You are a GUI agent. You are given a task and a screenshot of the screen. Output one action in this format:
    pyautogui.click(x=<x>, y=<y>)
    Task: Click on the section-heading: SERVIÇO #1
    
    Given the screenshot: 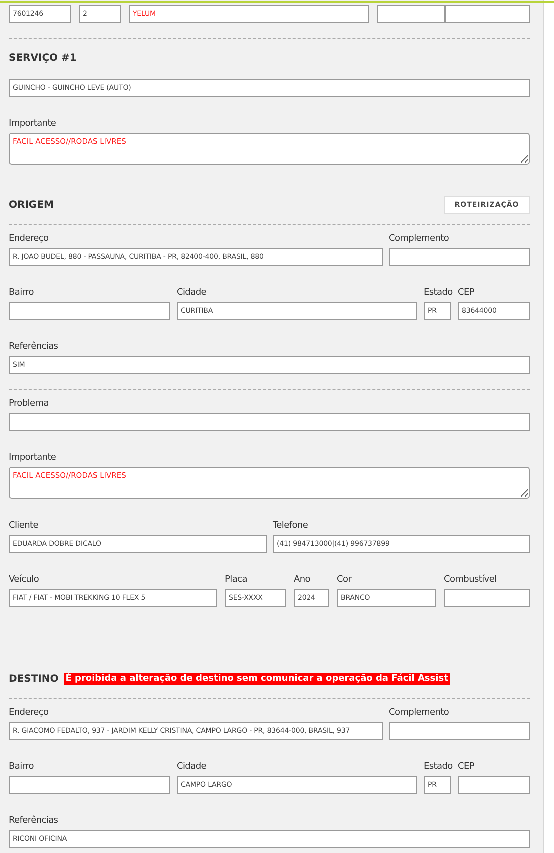 What is the action you would take?
    pyautogui.click(x=43, y=58)
    